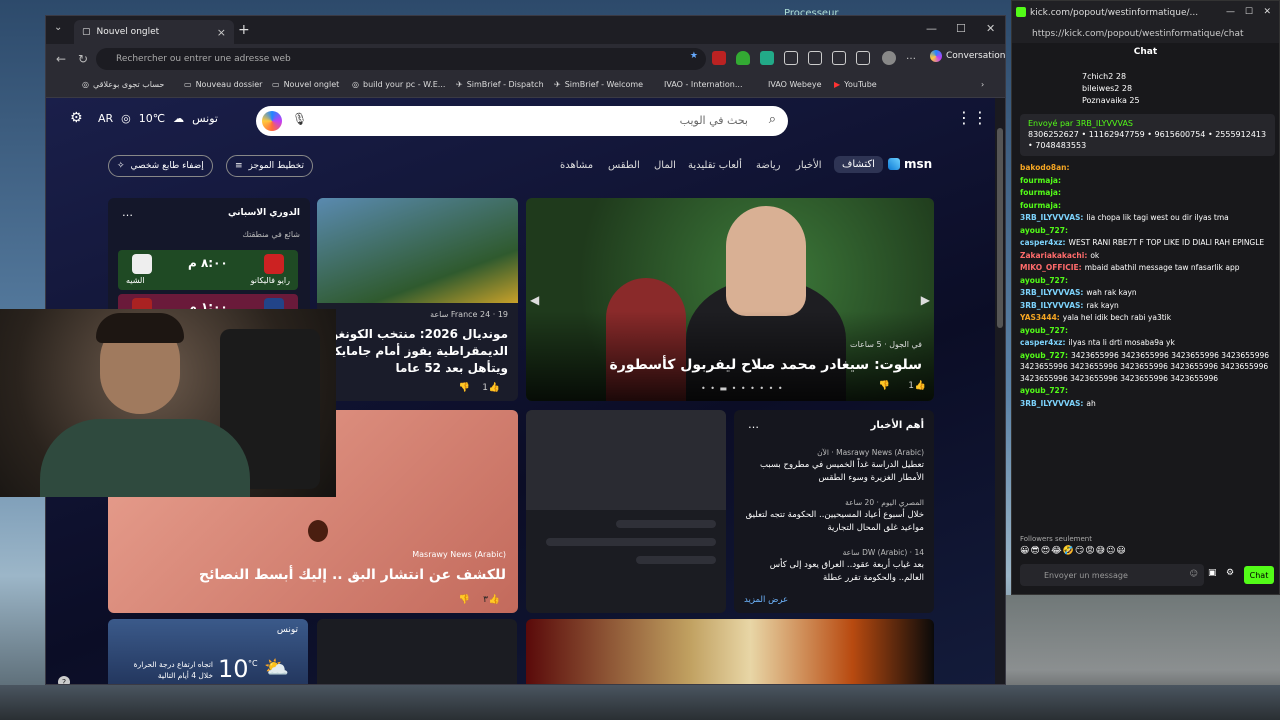 This screenshot has height=720, width=1280. I want to click on chat-input: Envoyer un message ☺, so click(1112, 575).